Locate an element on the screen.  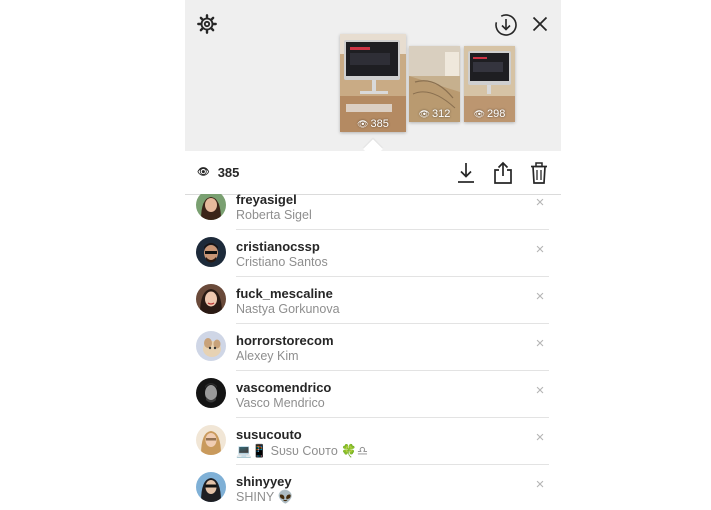
thumbnail-view-count: 👁 385 is located at coordinates (373, 124).